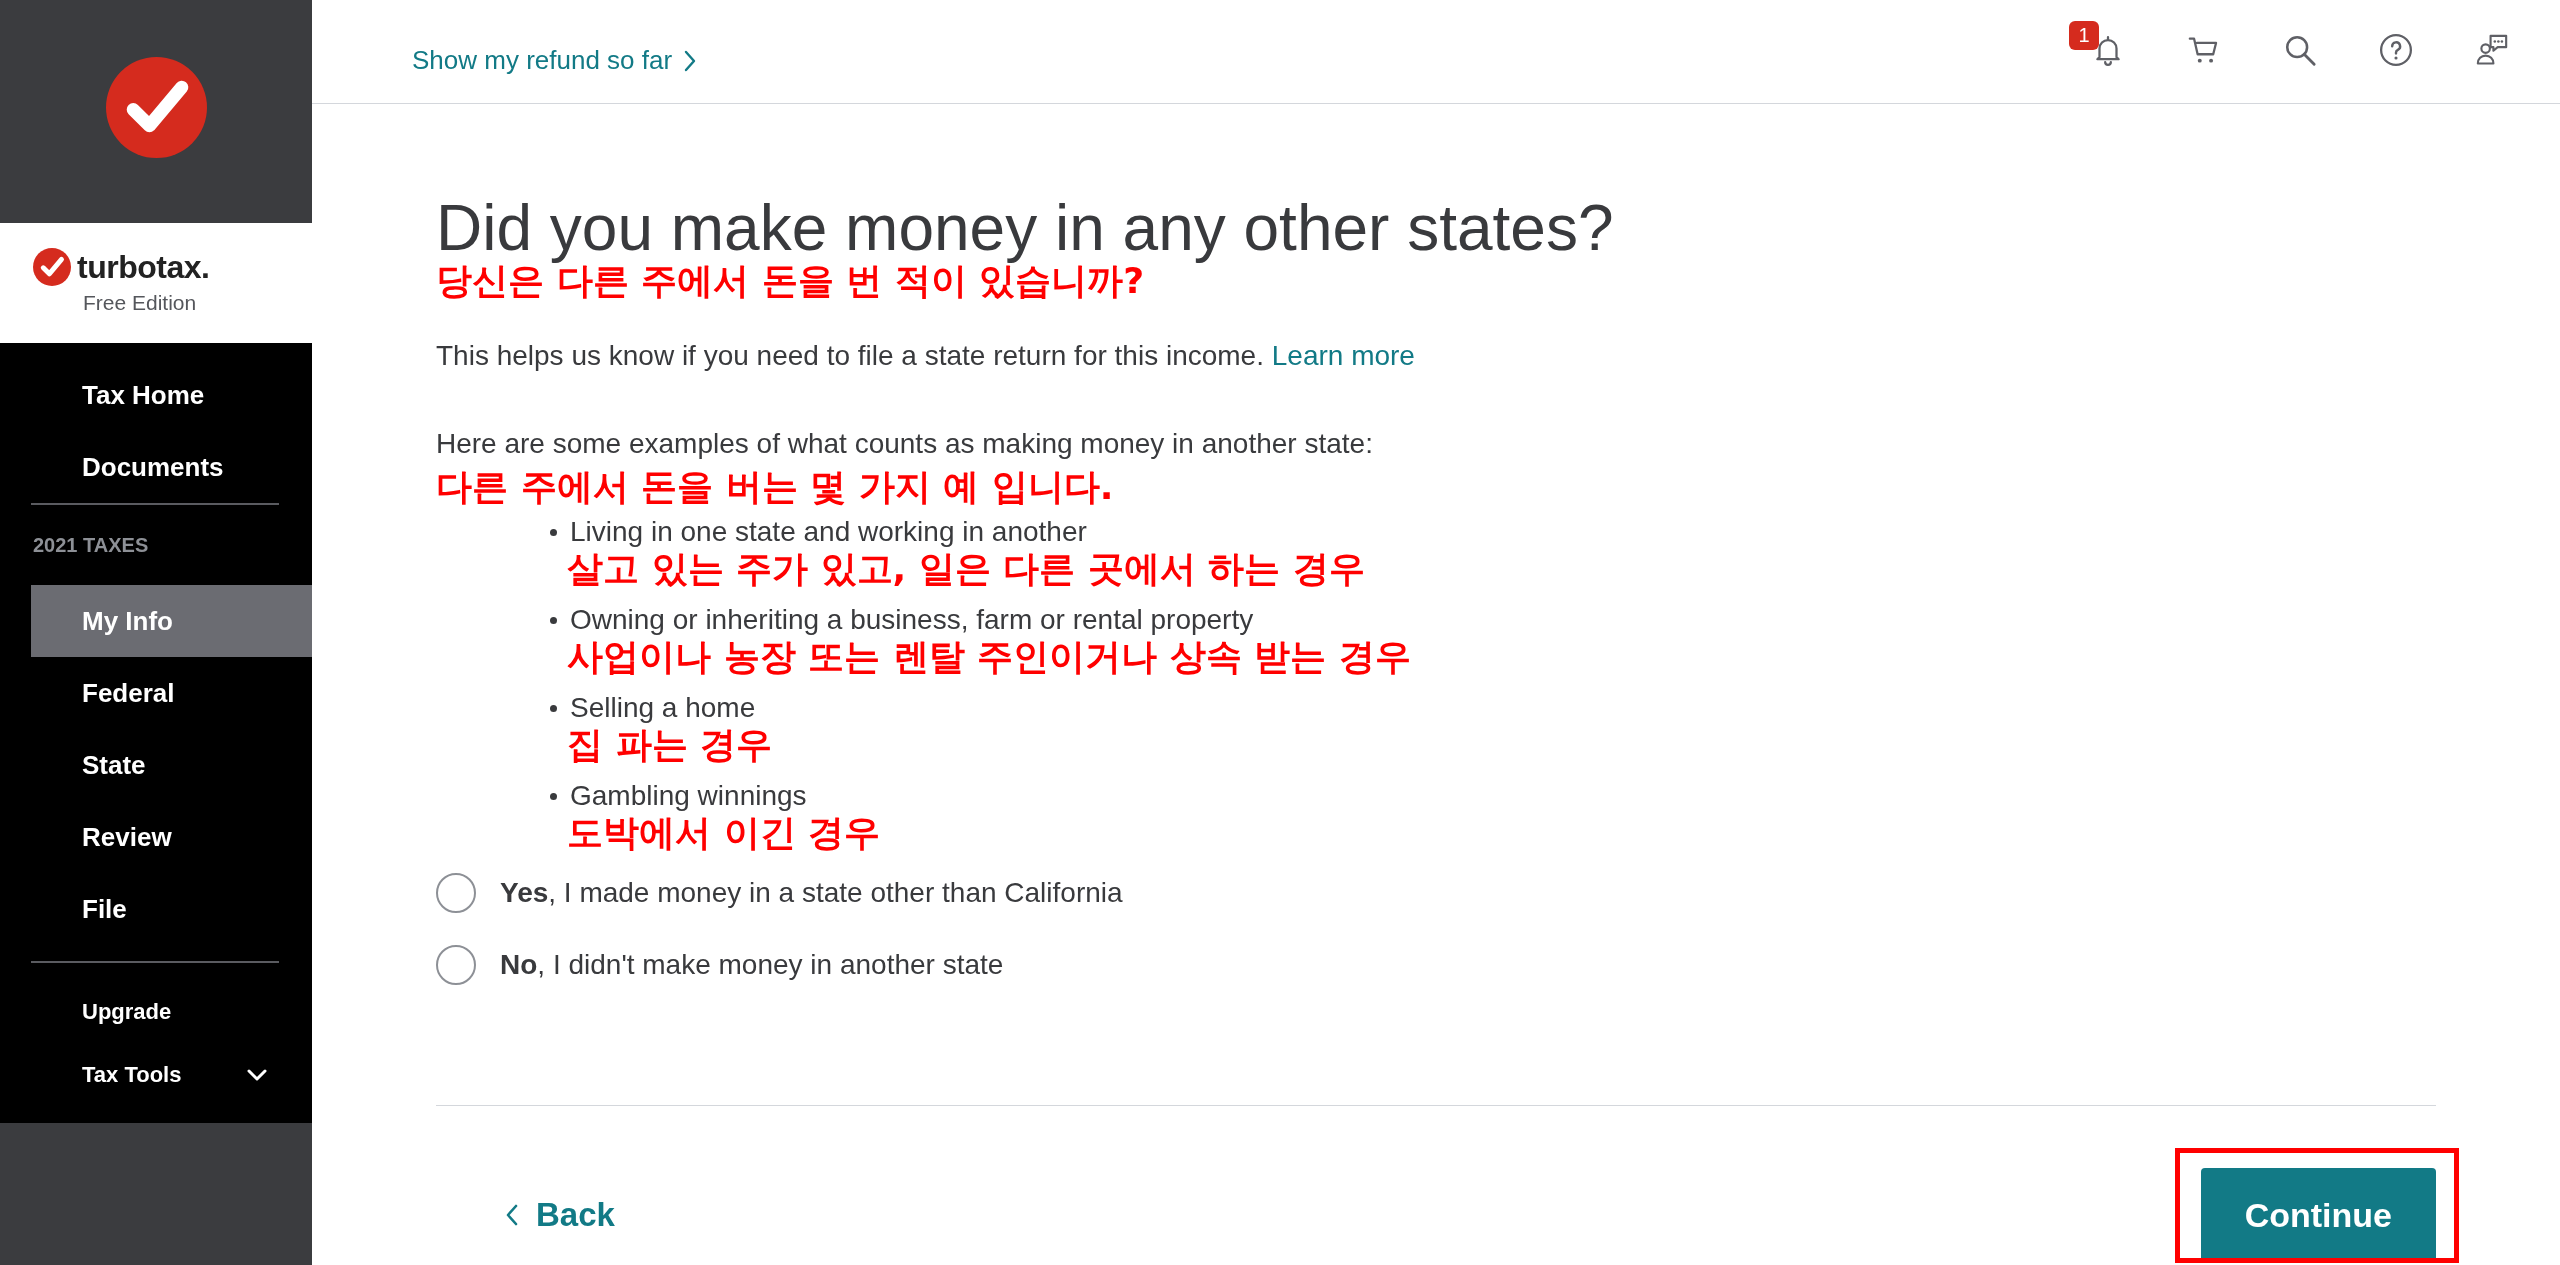  What do you see at coordinates (1025, 228) in the screenshot?
I see `page-title: Did you make money in any other states?` at bounding box center [1025, 228].